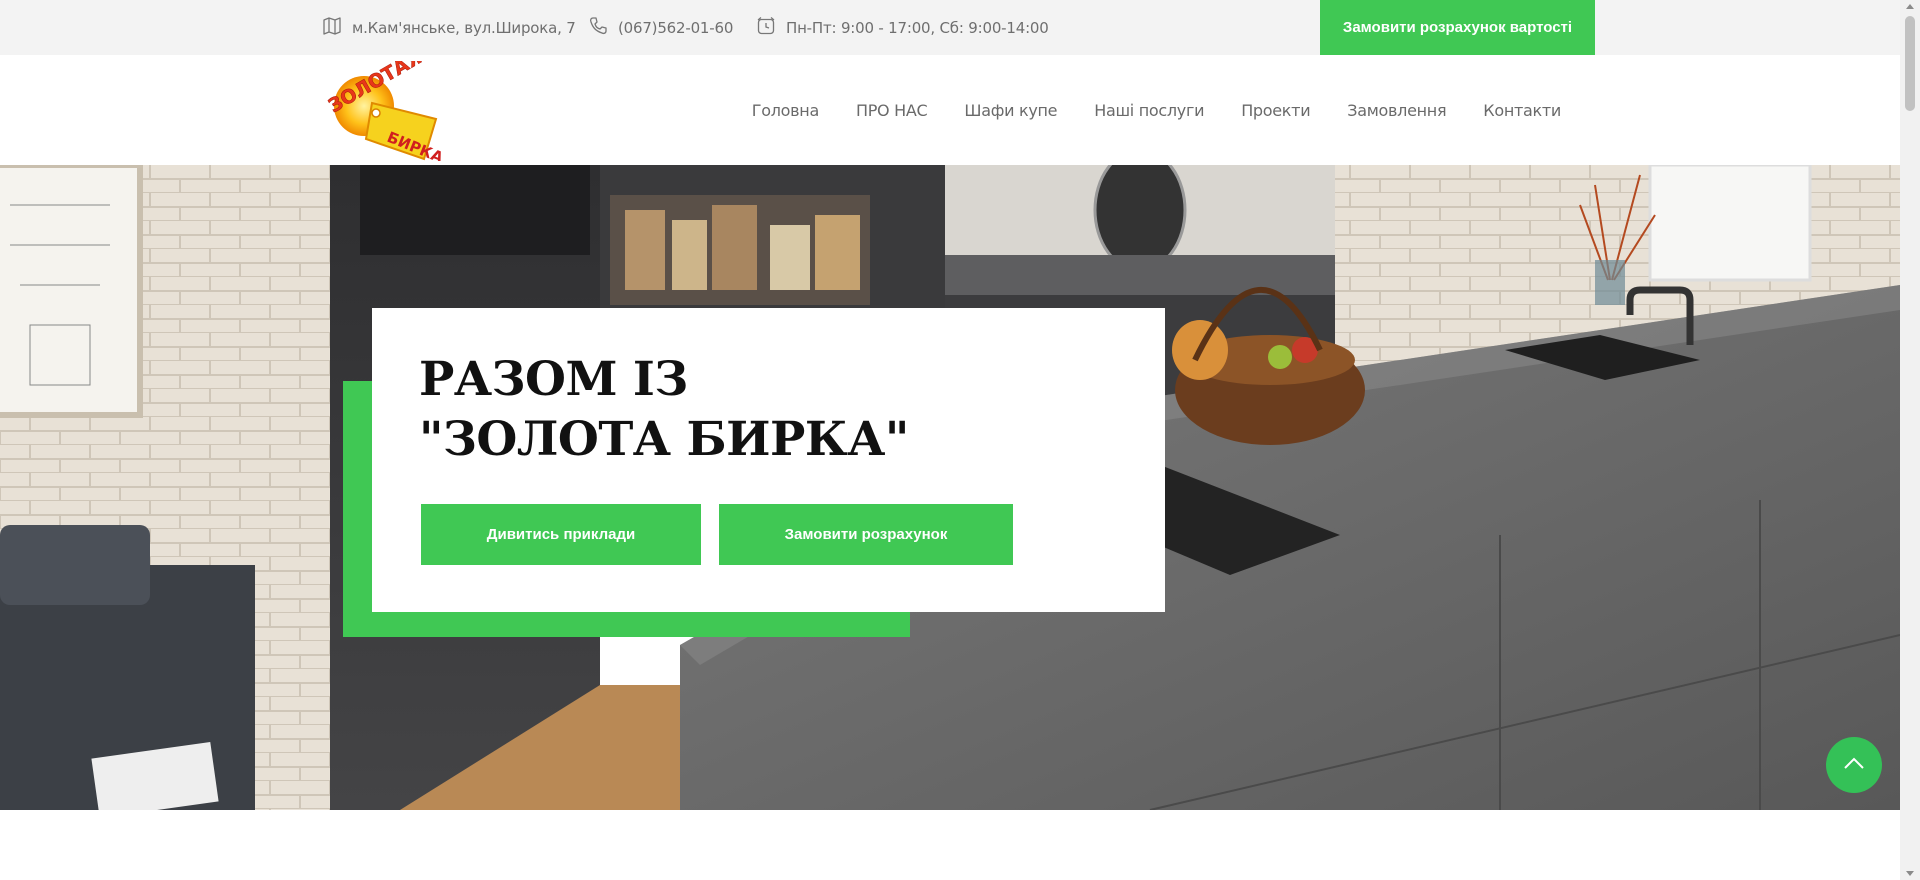  I want to click on scroll-to-top-button, so click(1854, 765).